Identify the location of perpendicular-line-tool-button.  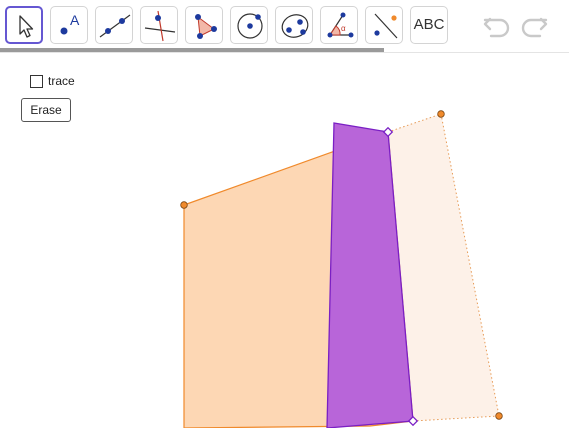
(159, 25).